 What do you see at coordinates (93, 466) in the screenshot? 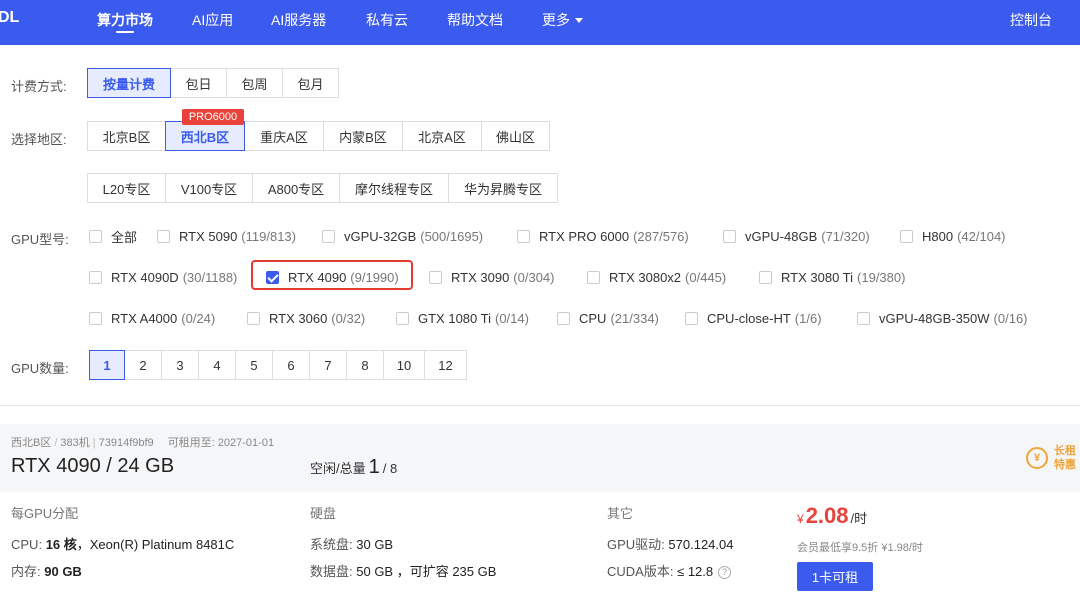
I see `machine-model: RTX 4090 / 24 GB` at bounding box center [93, 466].